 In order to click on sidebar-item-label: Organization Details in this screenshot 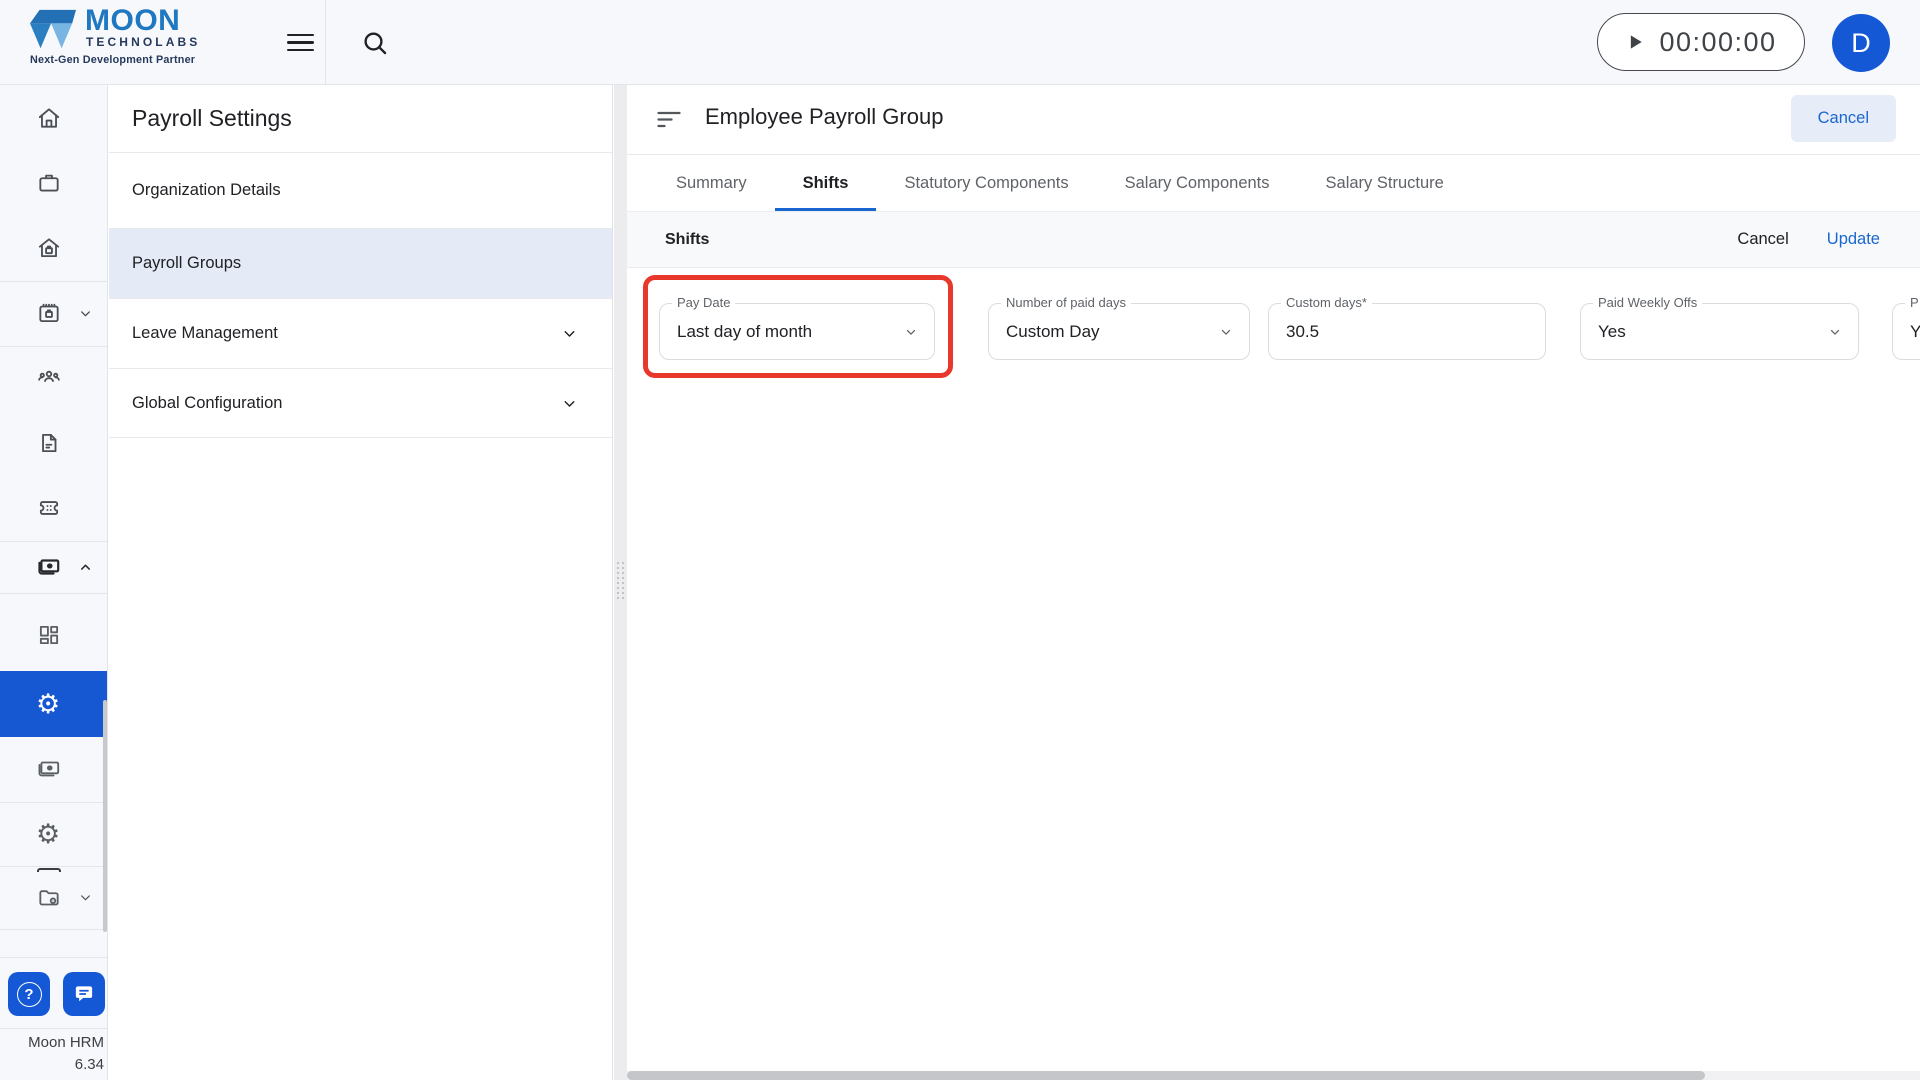, I will do `click(206, 190)`.